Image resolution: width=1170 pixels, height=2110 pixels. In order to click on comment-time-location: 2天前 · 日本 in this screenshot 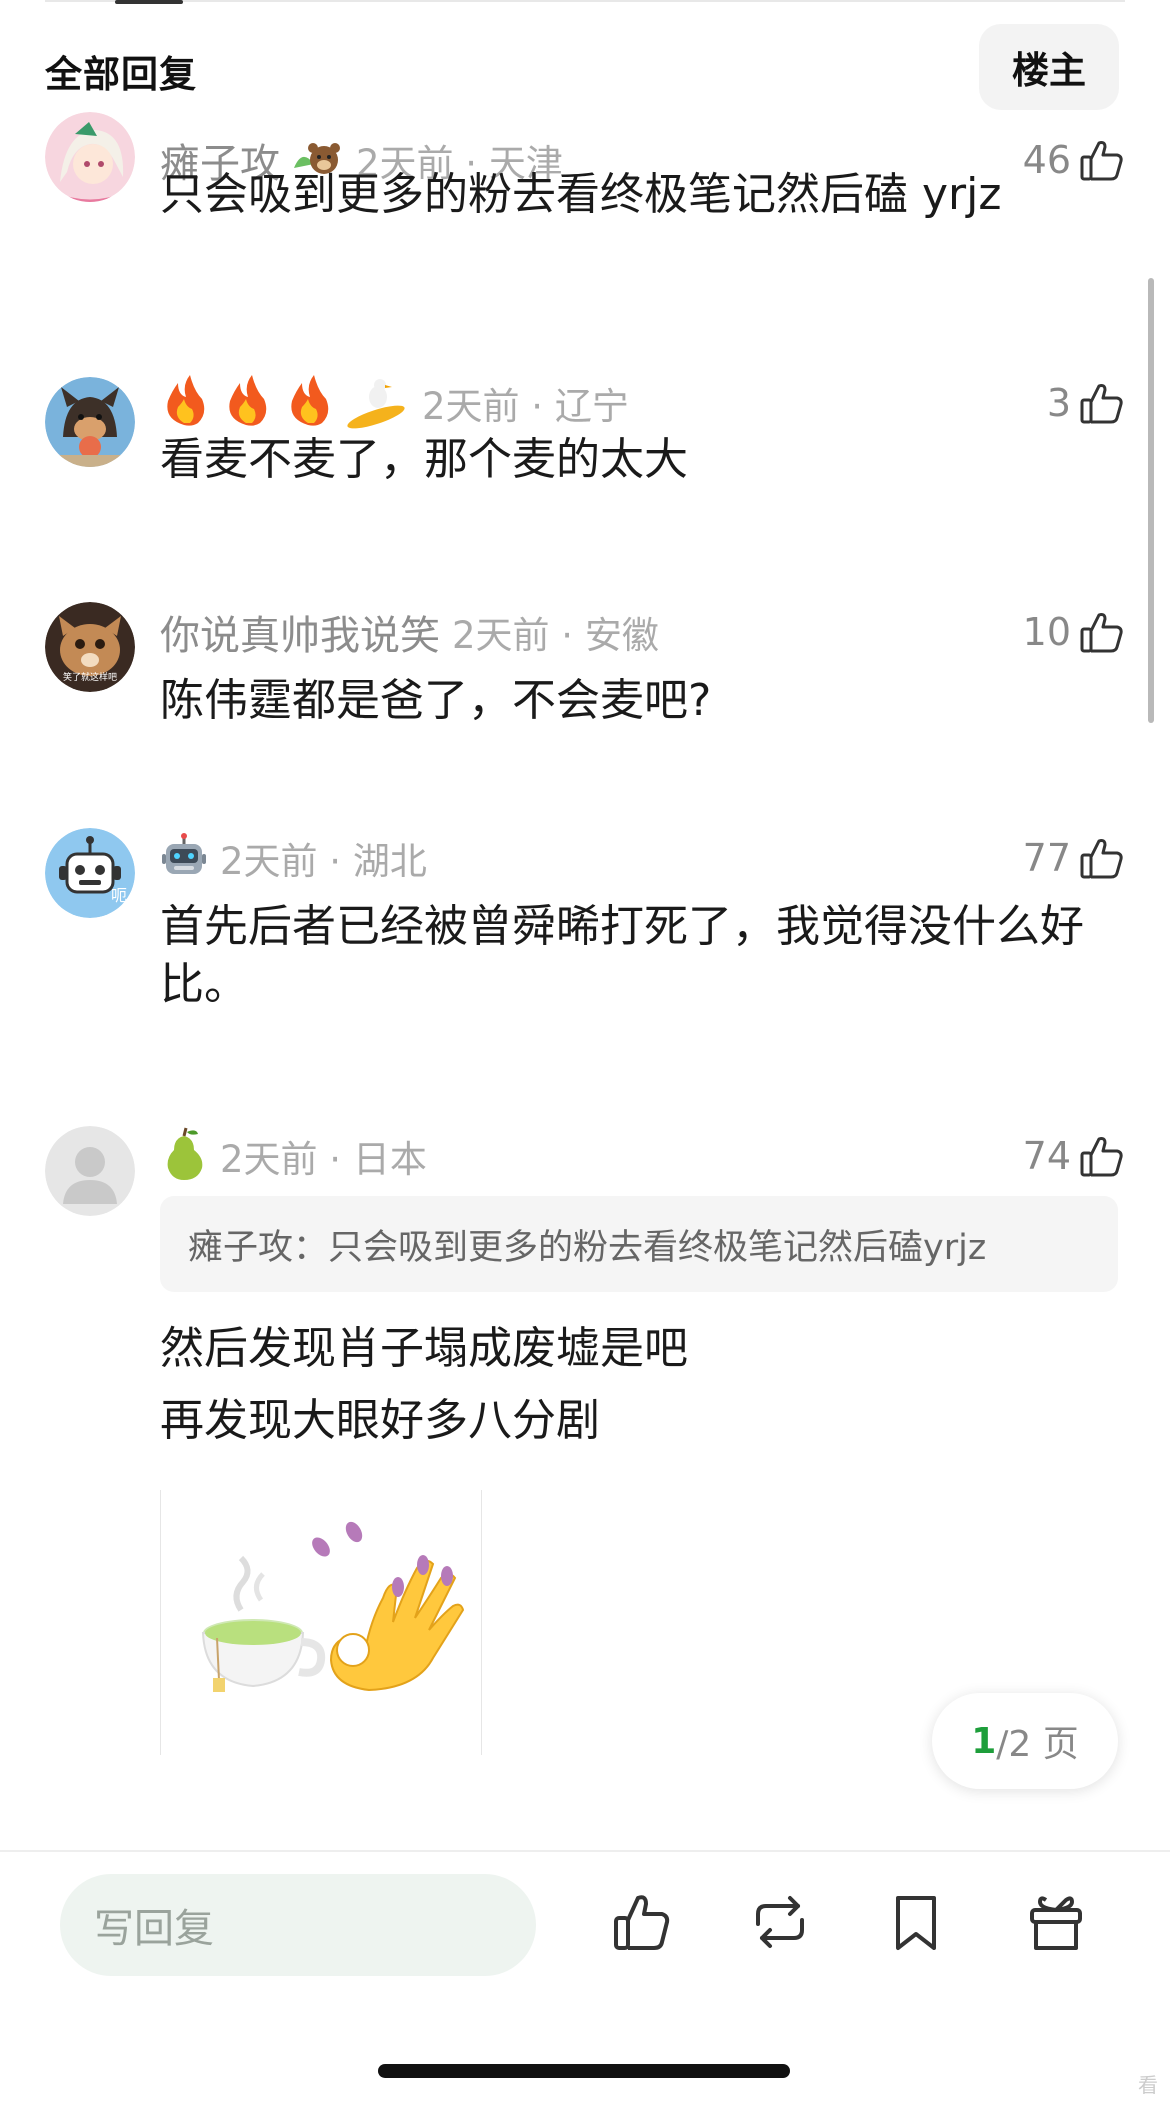, I will do `click(323, 1159)`.